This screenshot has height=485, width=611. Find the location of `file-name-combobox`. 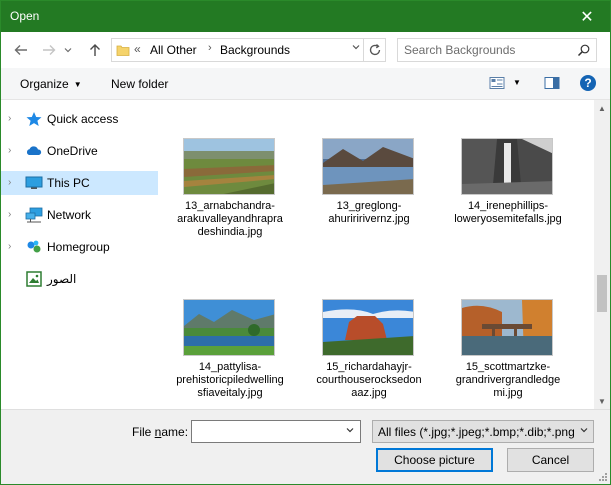

file-name-combobox is located at coordinates (276, 431).